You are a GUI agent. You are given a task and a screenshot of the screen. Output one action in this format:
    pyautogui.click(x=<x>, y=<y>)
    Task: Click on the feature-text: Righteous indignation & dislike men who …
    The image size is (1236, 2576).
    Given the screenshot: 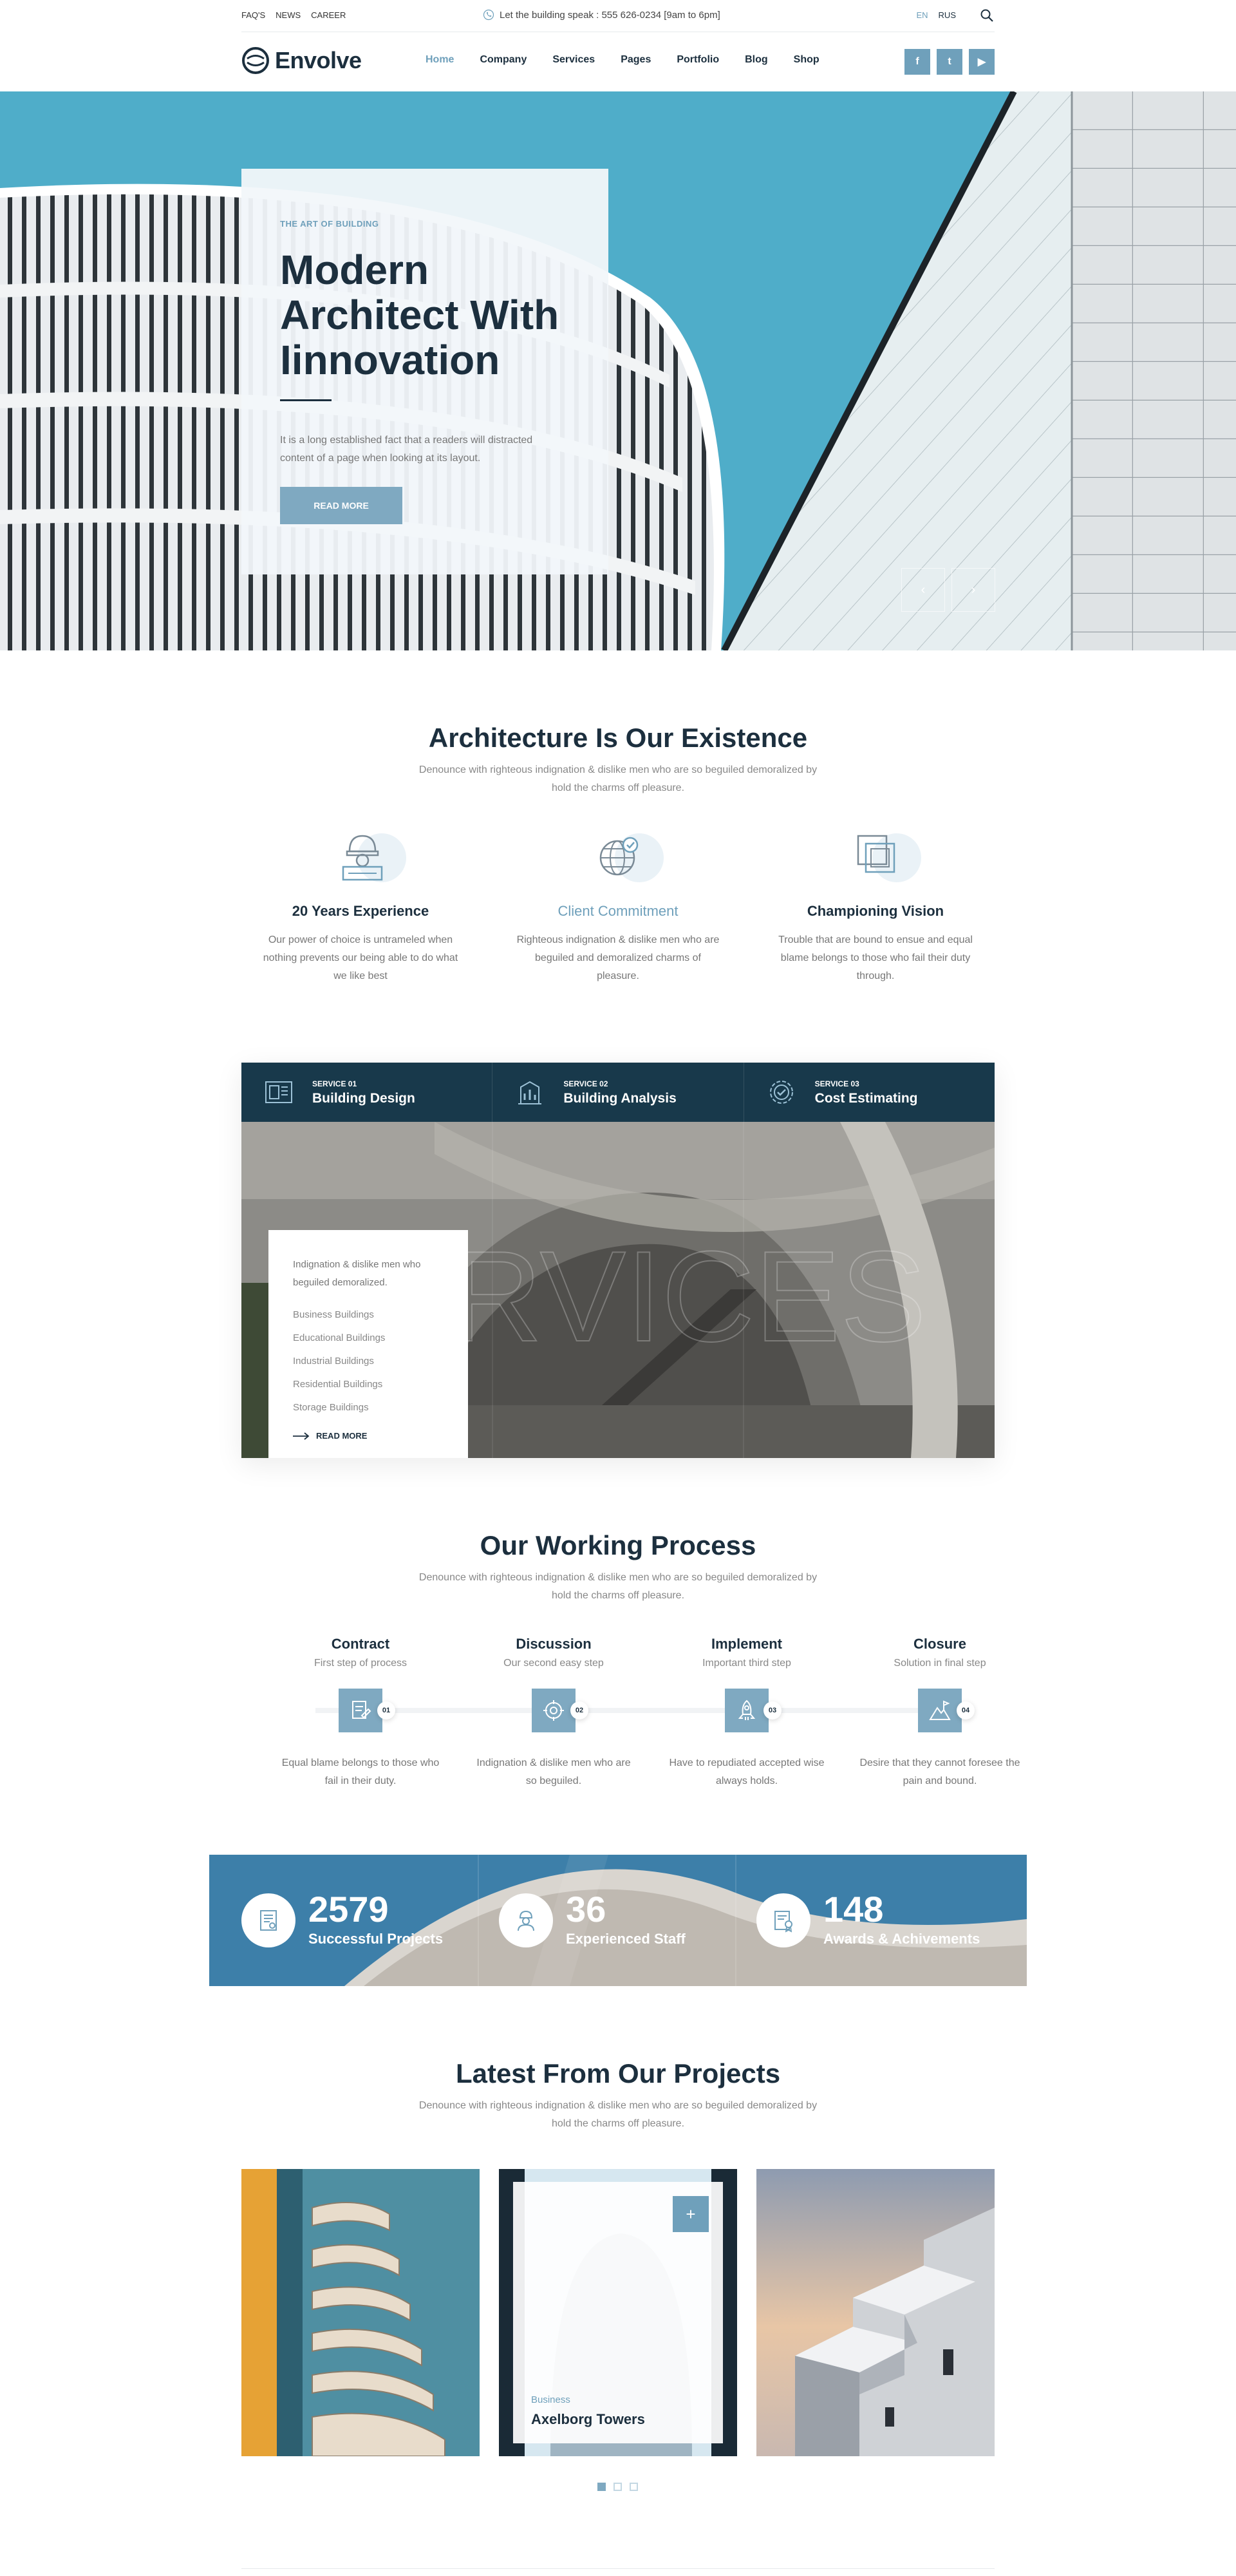 What is the action you would take?
    pyautogui.click(x=618, y=957)
    